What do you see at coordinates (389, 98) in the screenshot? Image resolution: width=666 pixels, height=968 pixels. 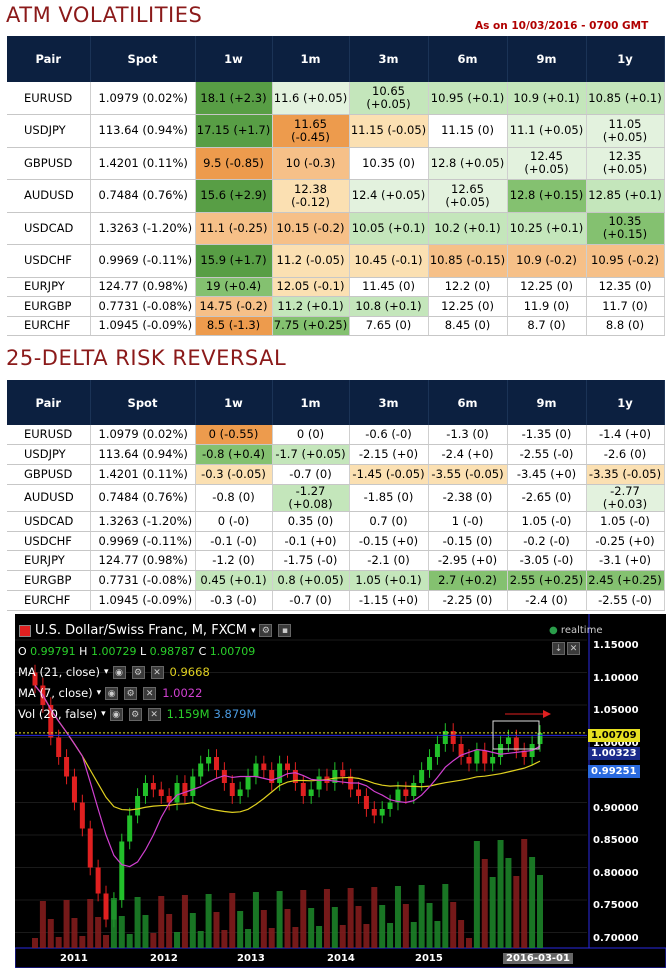 I see `value-cell: 10.65 (+0.05)` at bounding box center [389, 98].